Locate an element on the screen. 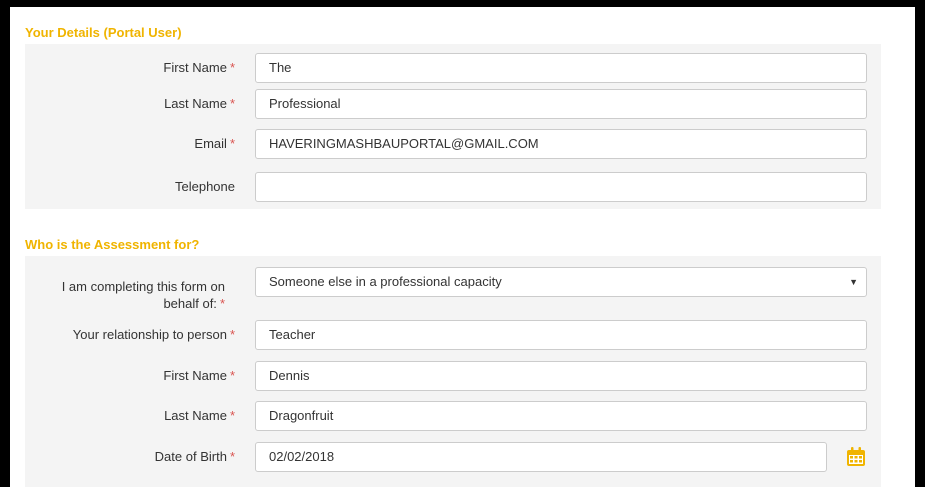  first-name-input: The is located at coordinates (561, 68).